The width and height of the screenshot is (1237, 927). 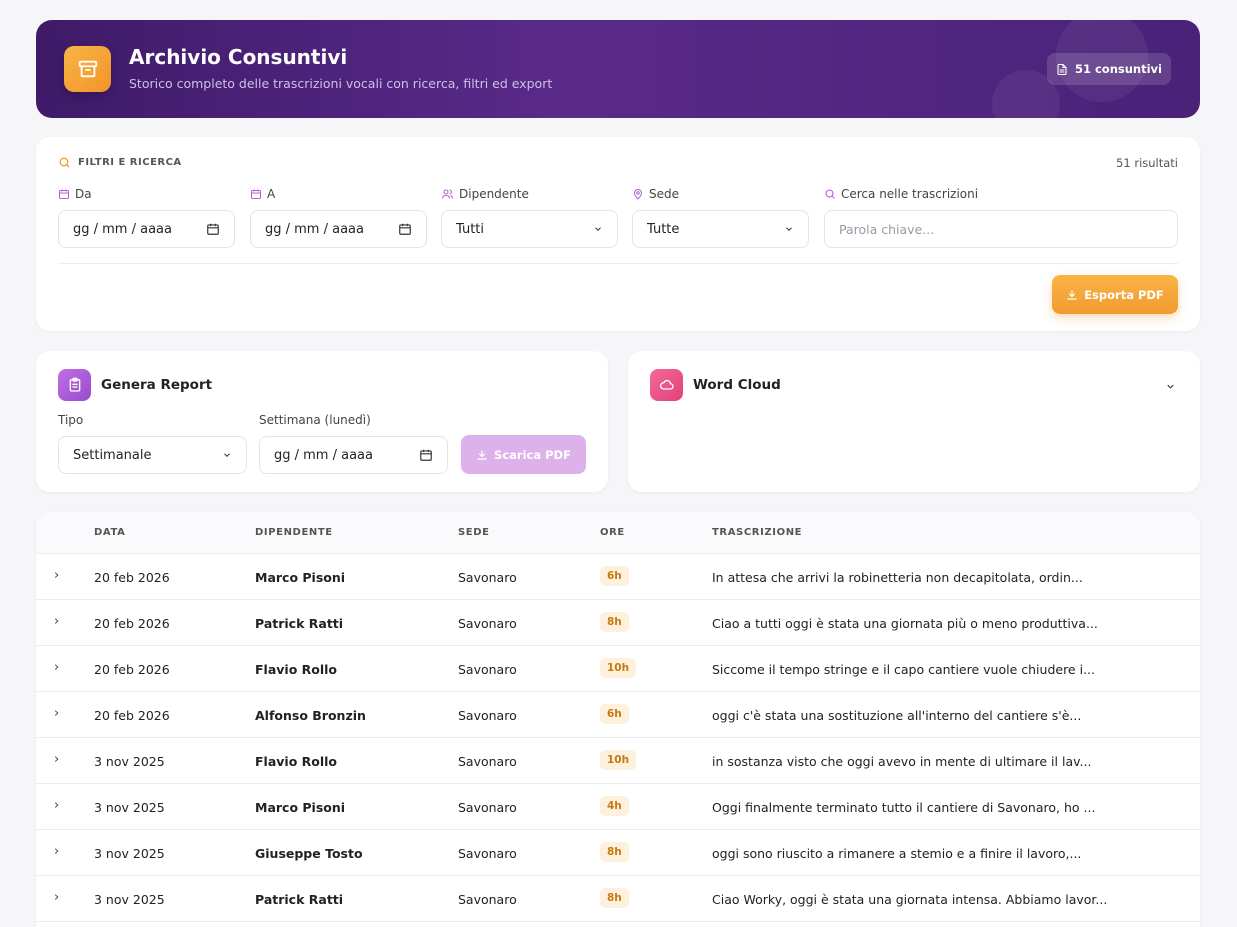 What do you see at coordinates (120, 162) in the screenshot?
I see `filters-title: FILTRI E RICERCA` at bounding box center [120, 162].